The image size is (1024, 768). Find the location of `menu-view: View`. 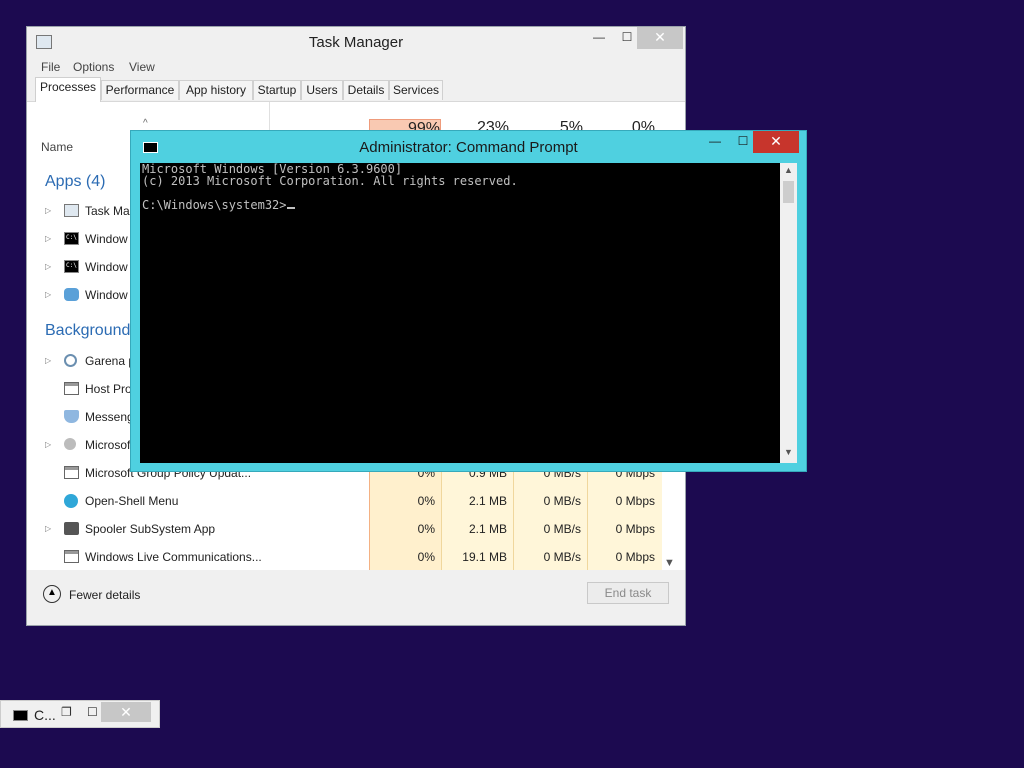

menu-view: View is located at coordinates (142, 67).